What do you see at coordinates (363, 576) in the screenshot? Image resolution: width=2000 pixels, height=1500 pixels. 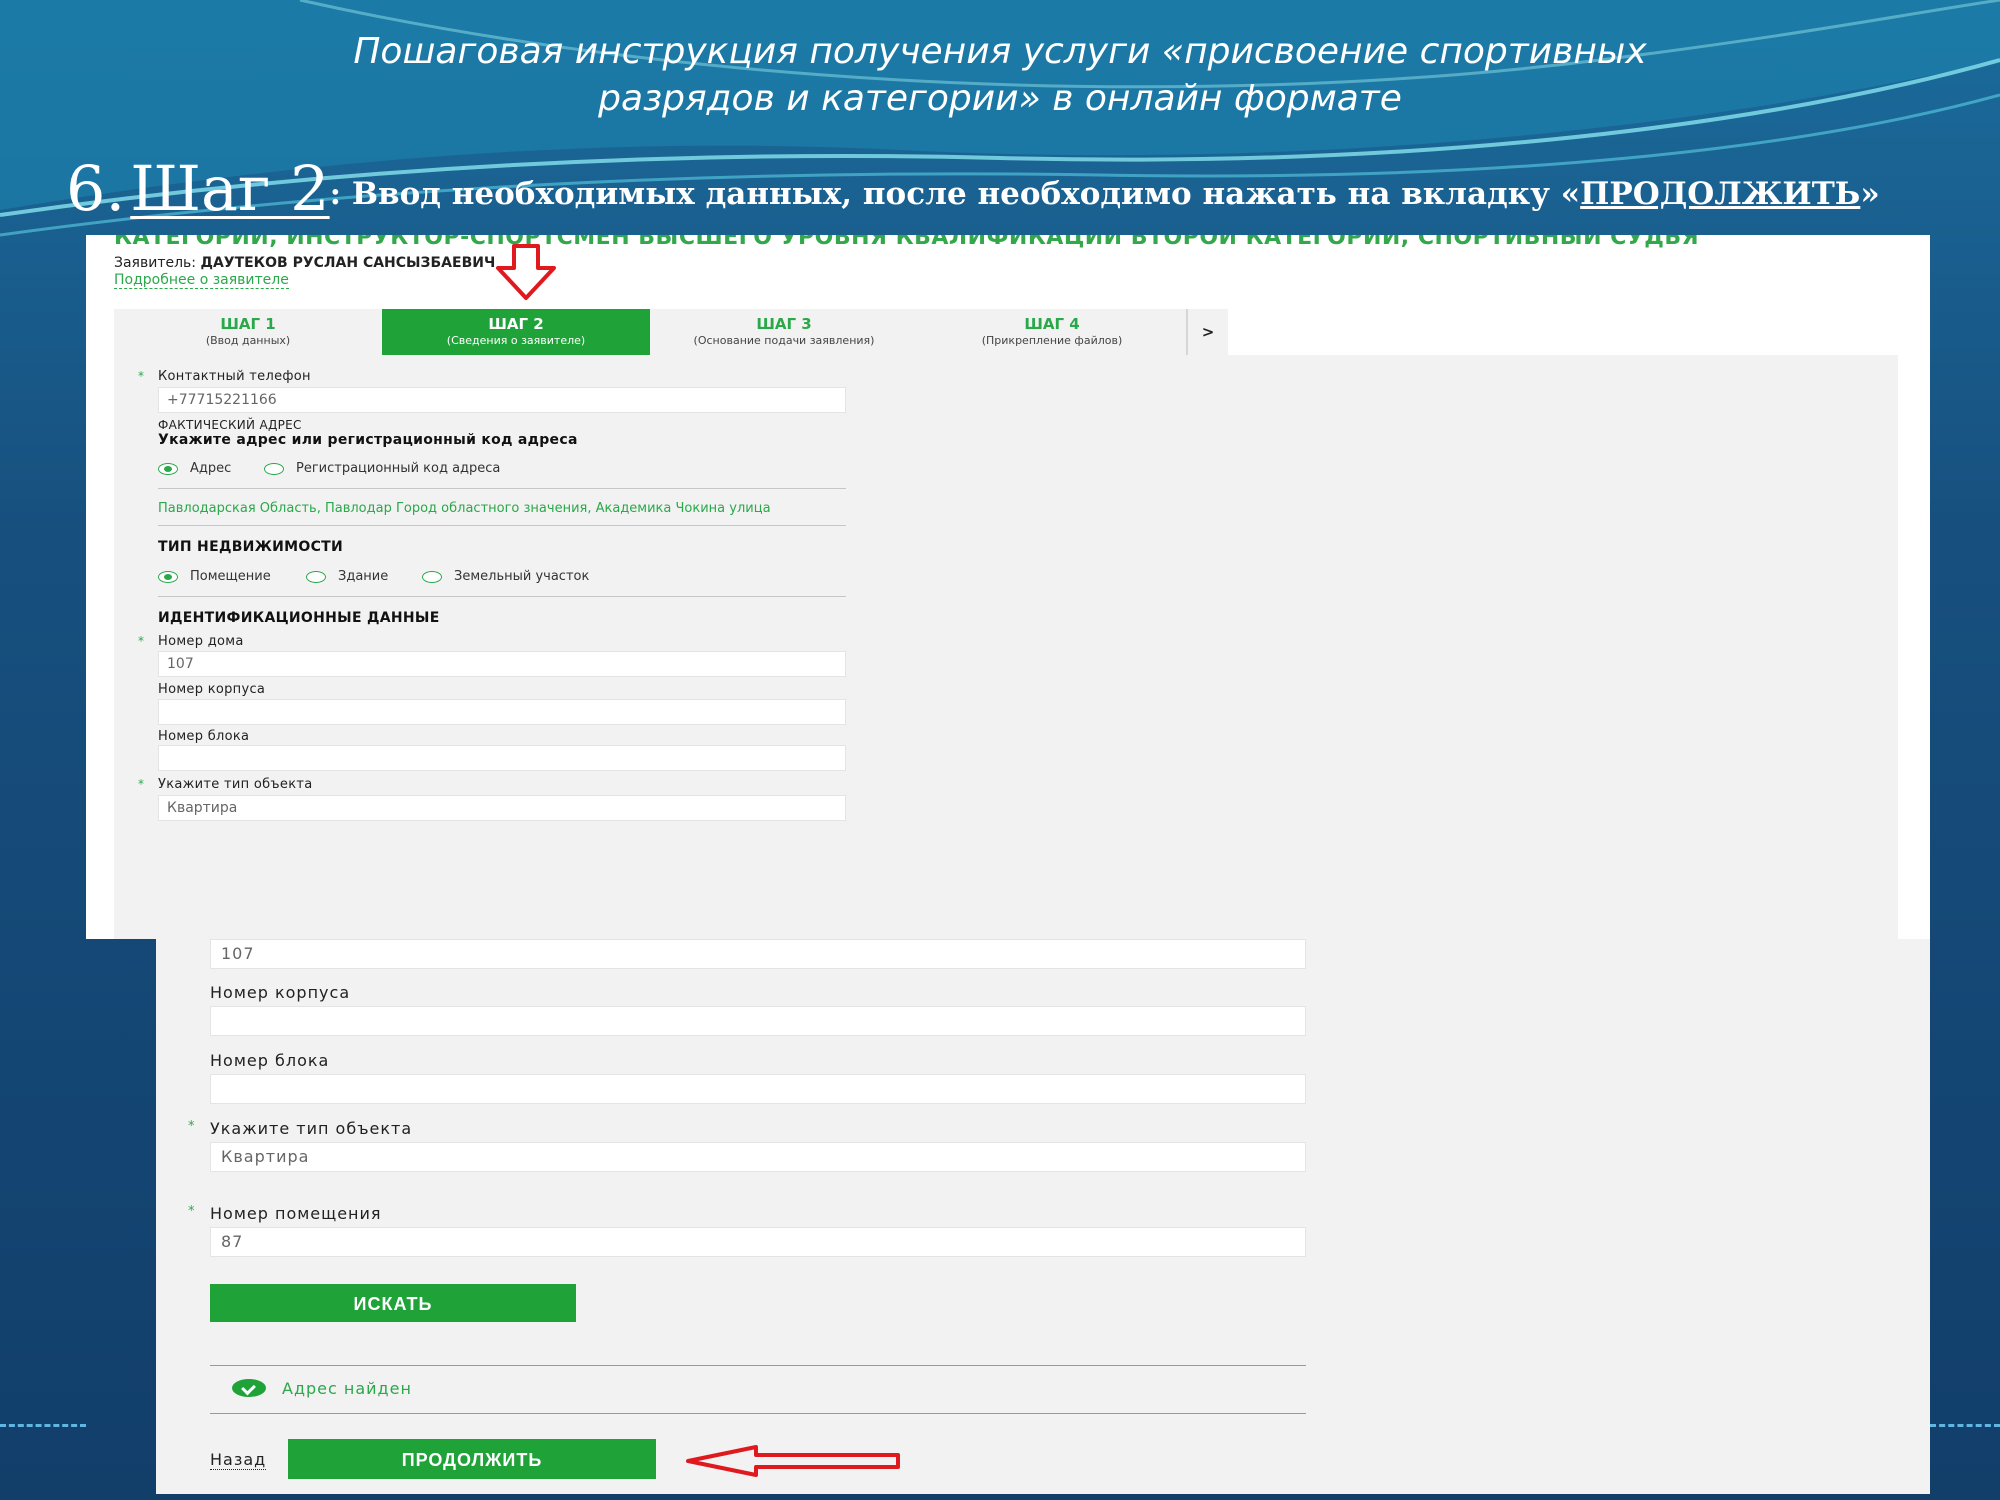 I see `radio-property-building-label: Здание` at bounding box center [363, 576].